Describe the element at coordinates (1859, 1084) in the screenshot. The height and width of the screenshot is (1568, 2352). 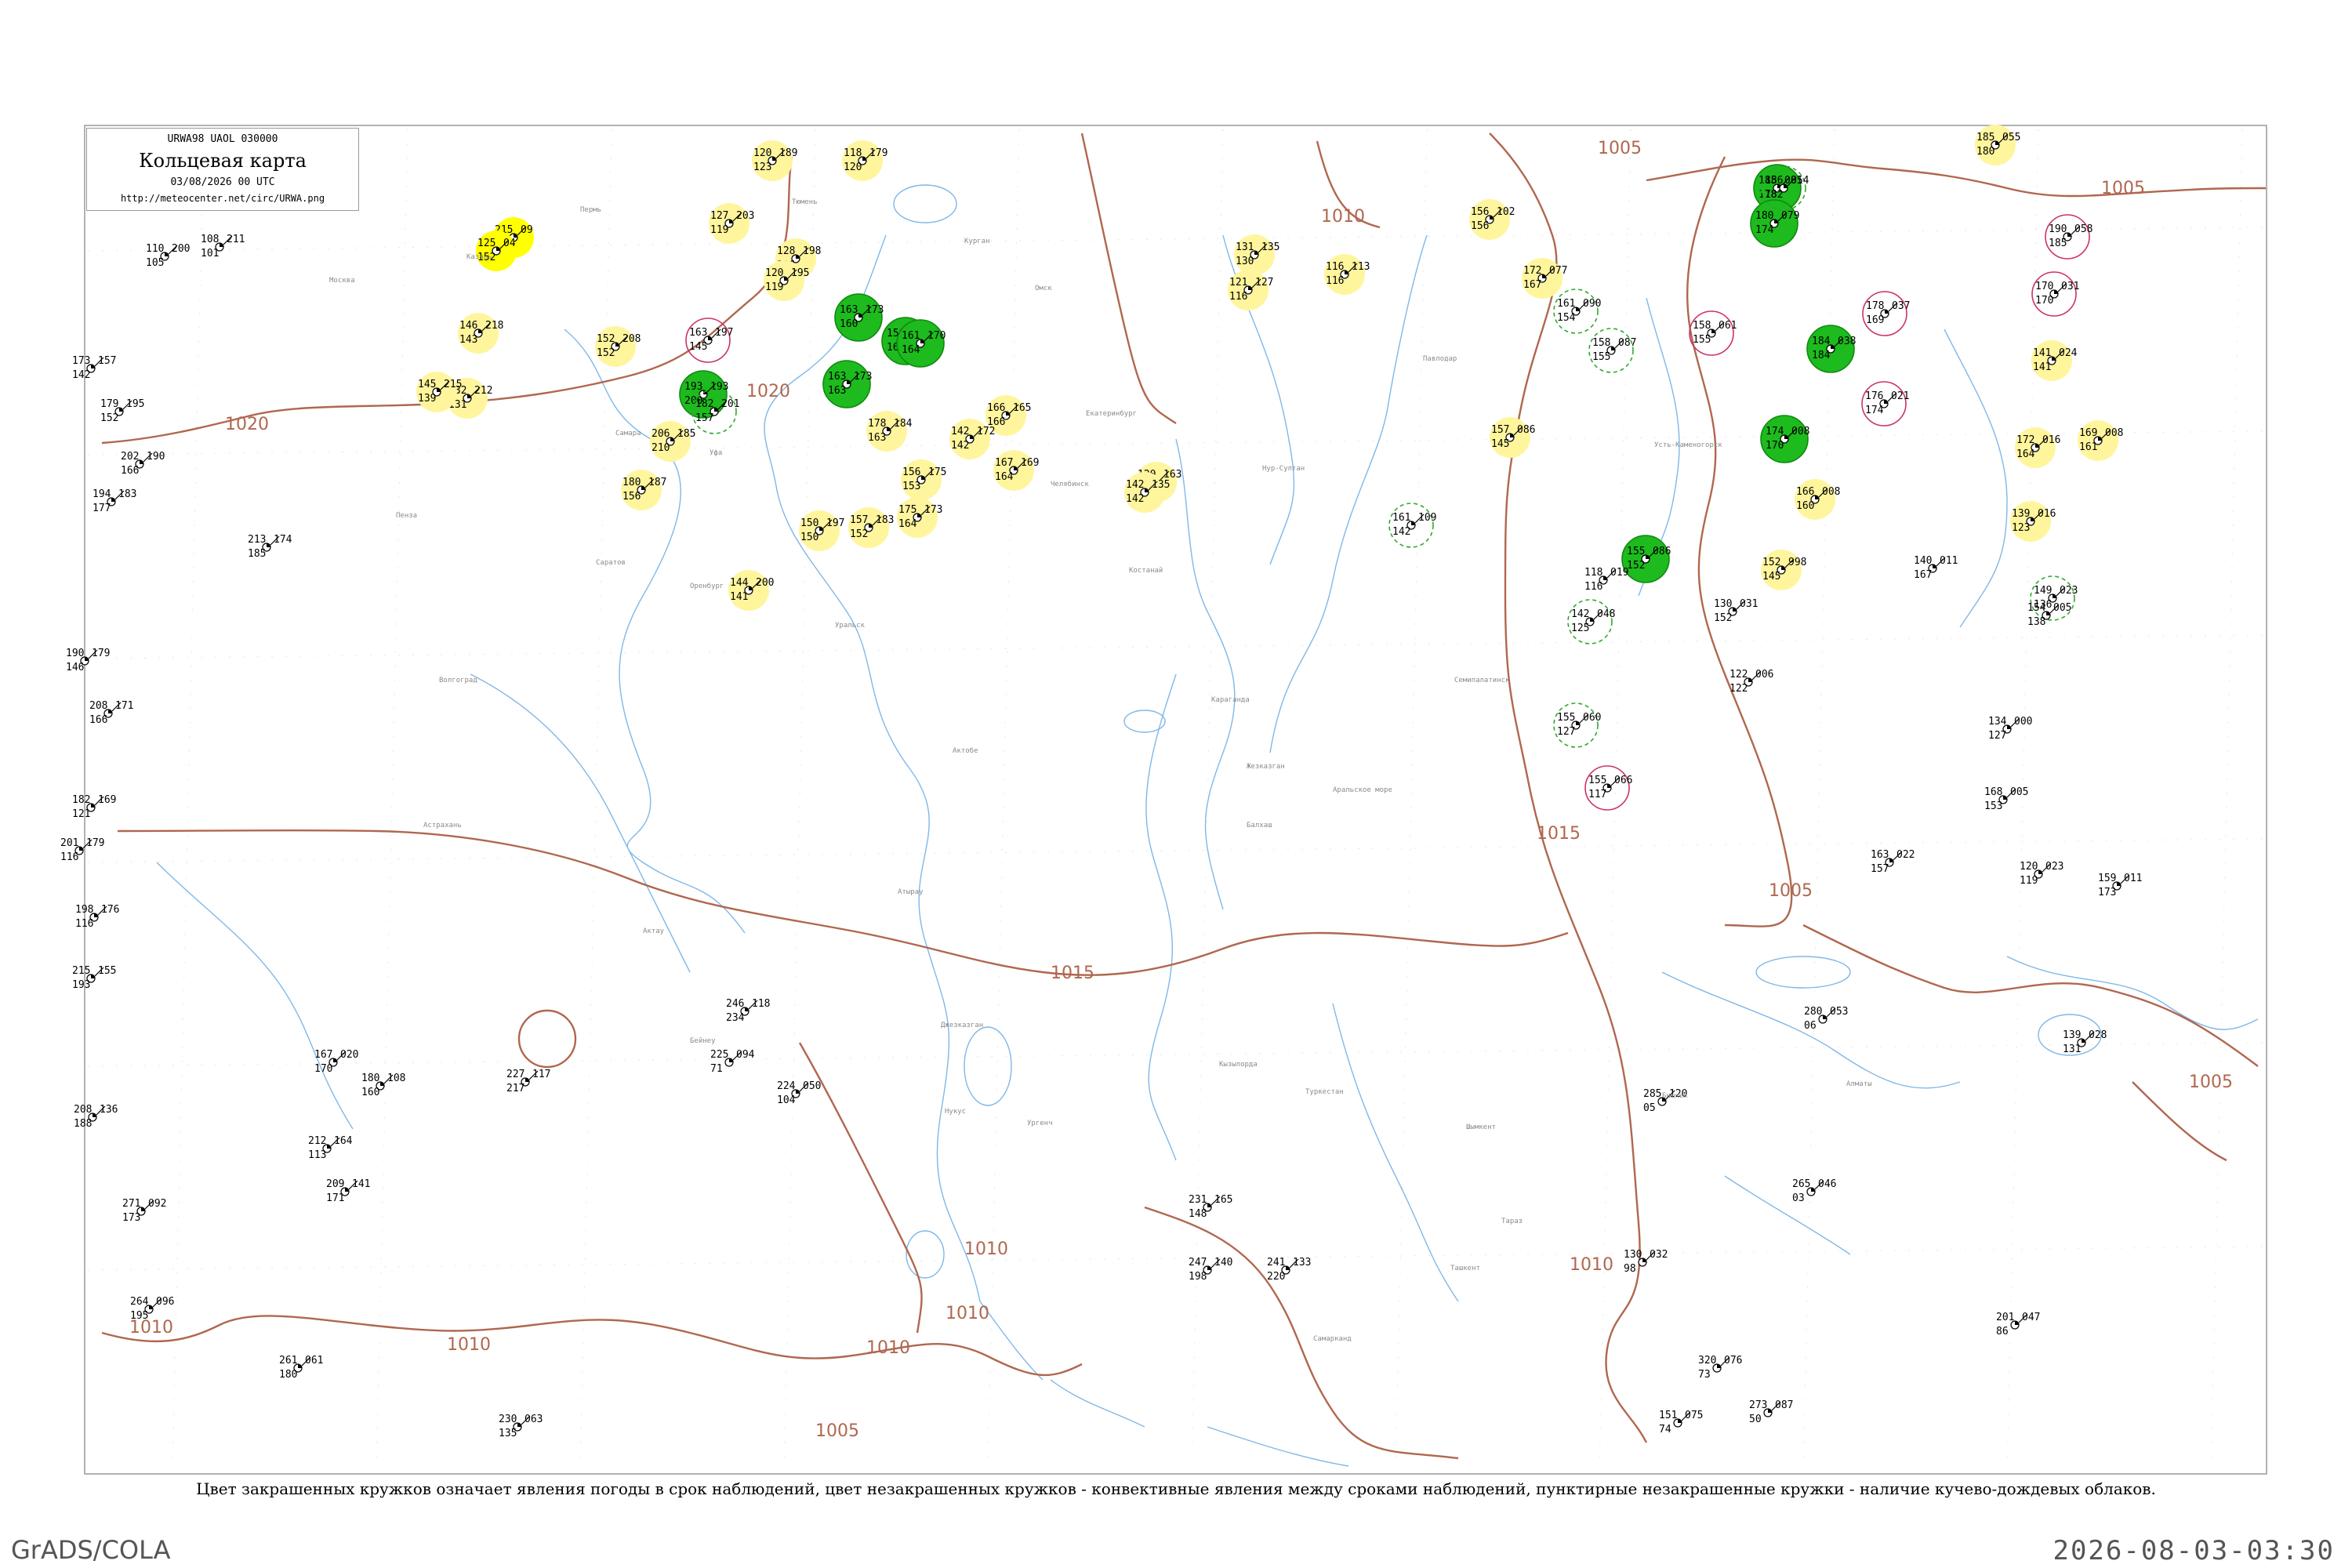
I see `city-label: Алматы` at that location.